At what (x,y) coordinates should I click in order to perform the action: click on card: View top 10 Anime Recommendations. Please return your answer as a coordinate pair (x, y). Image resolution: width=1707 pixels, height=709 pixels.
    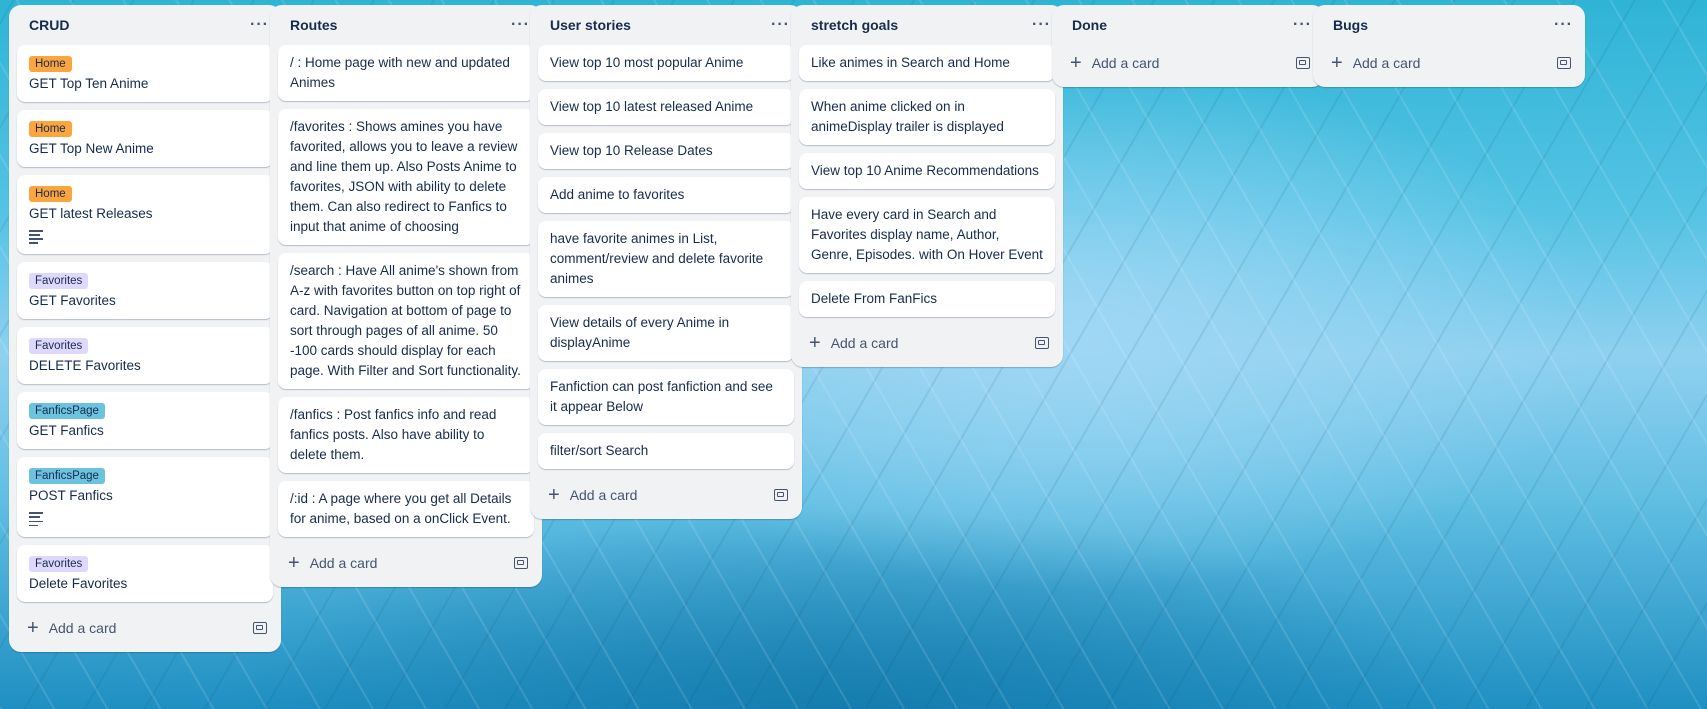
    Looking at the image, I should click on (927, 171).